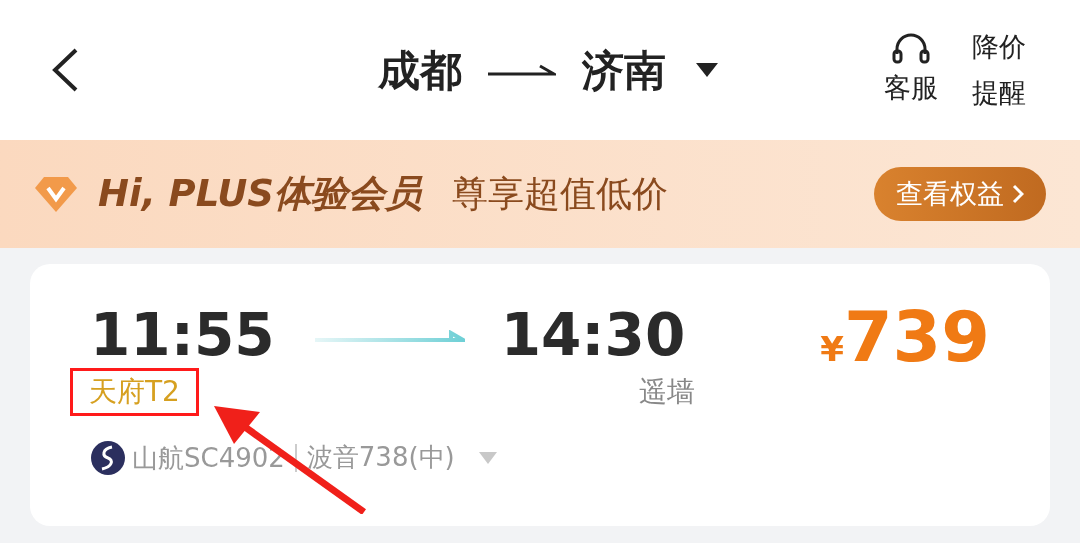  I want to click on departure-terminal: 天府T2, so click(134, 392).